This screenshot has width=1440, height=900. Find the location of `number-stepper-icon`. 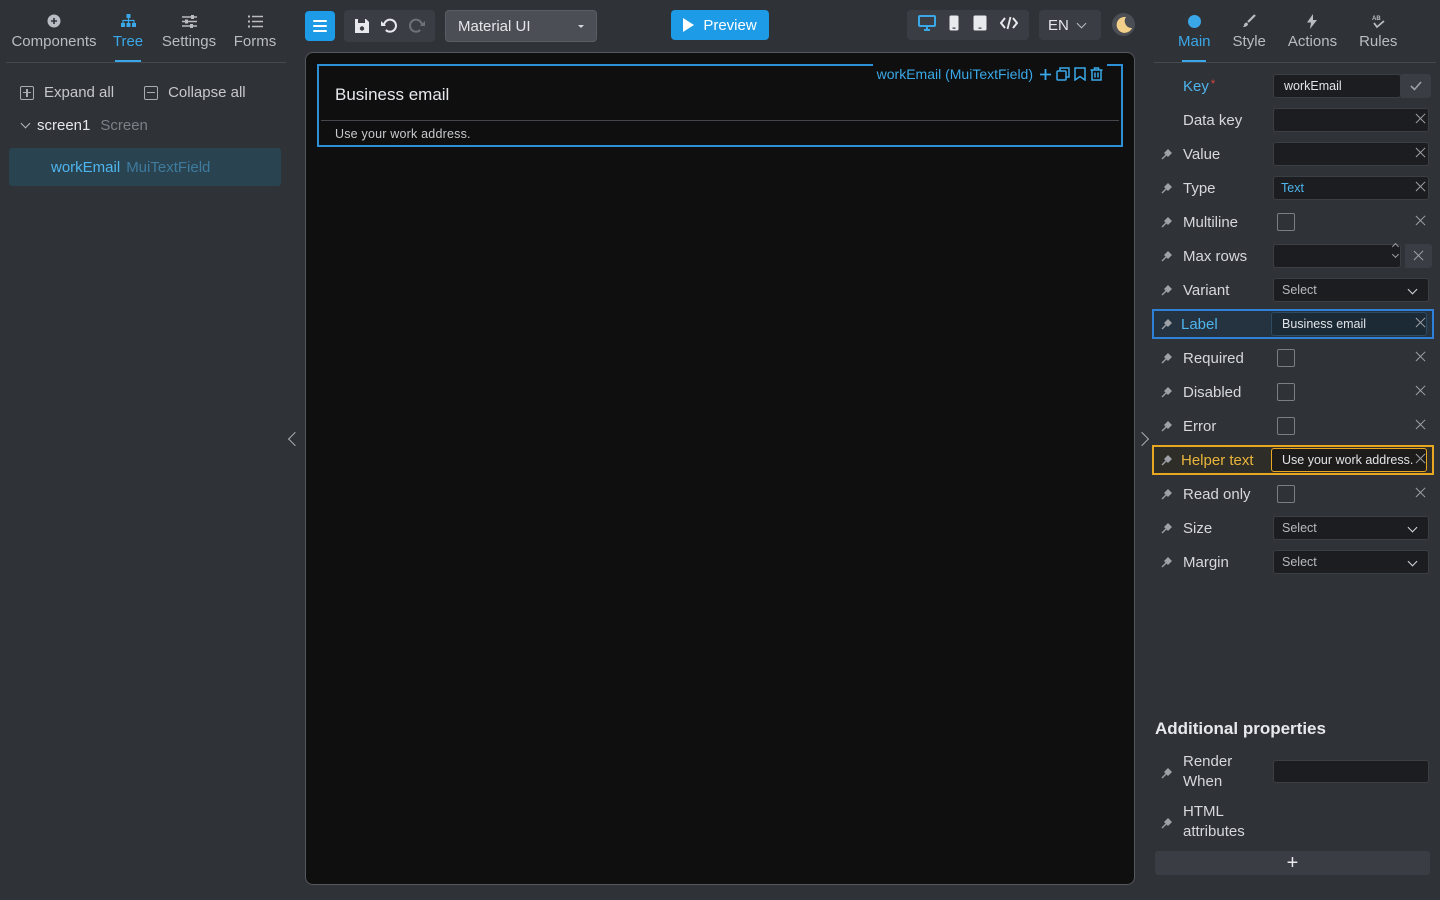

number-stepper-icon is located at coordinates (1395, 250).